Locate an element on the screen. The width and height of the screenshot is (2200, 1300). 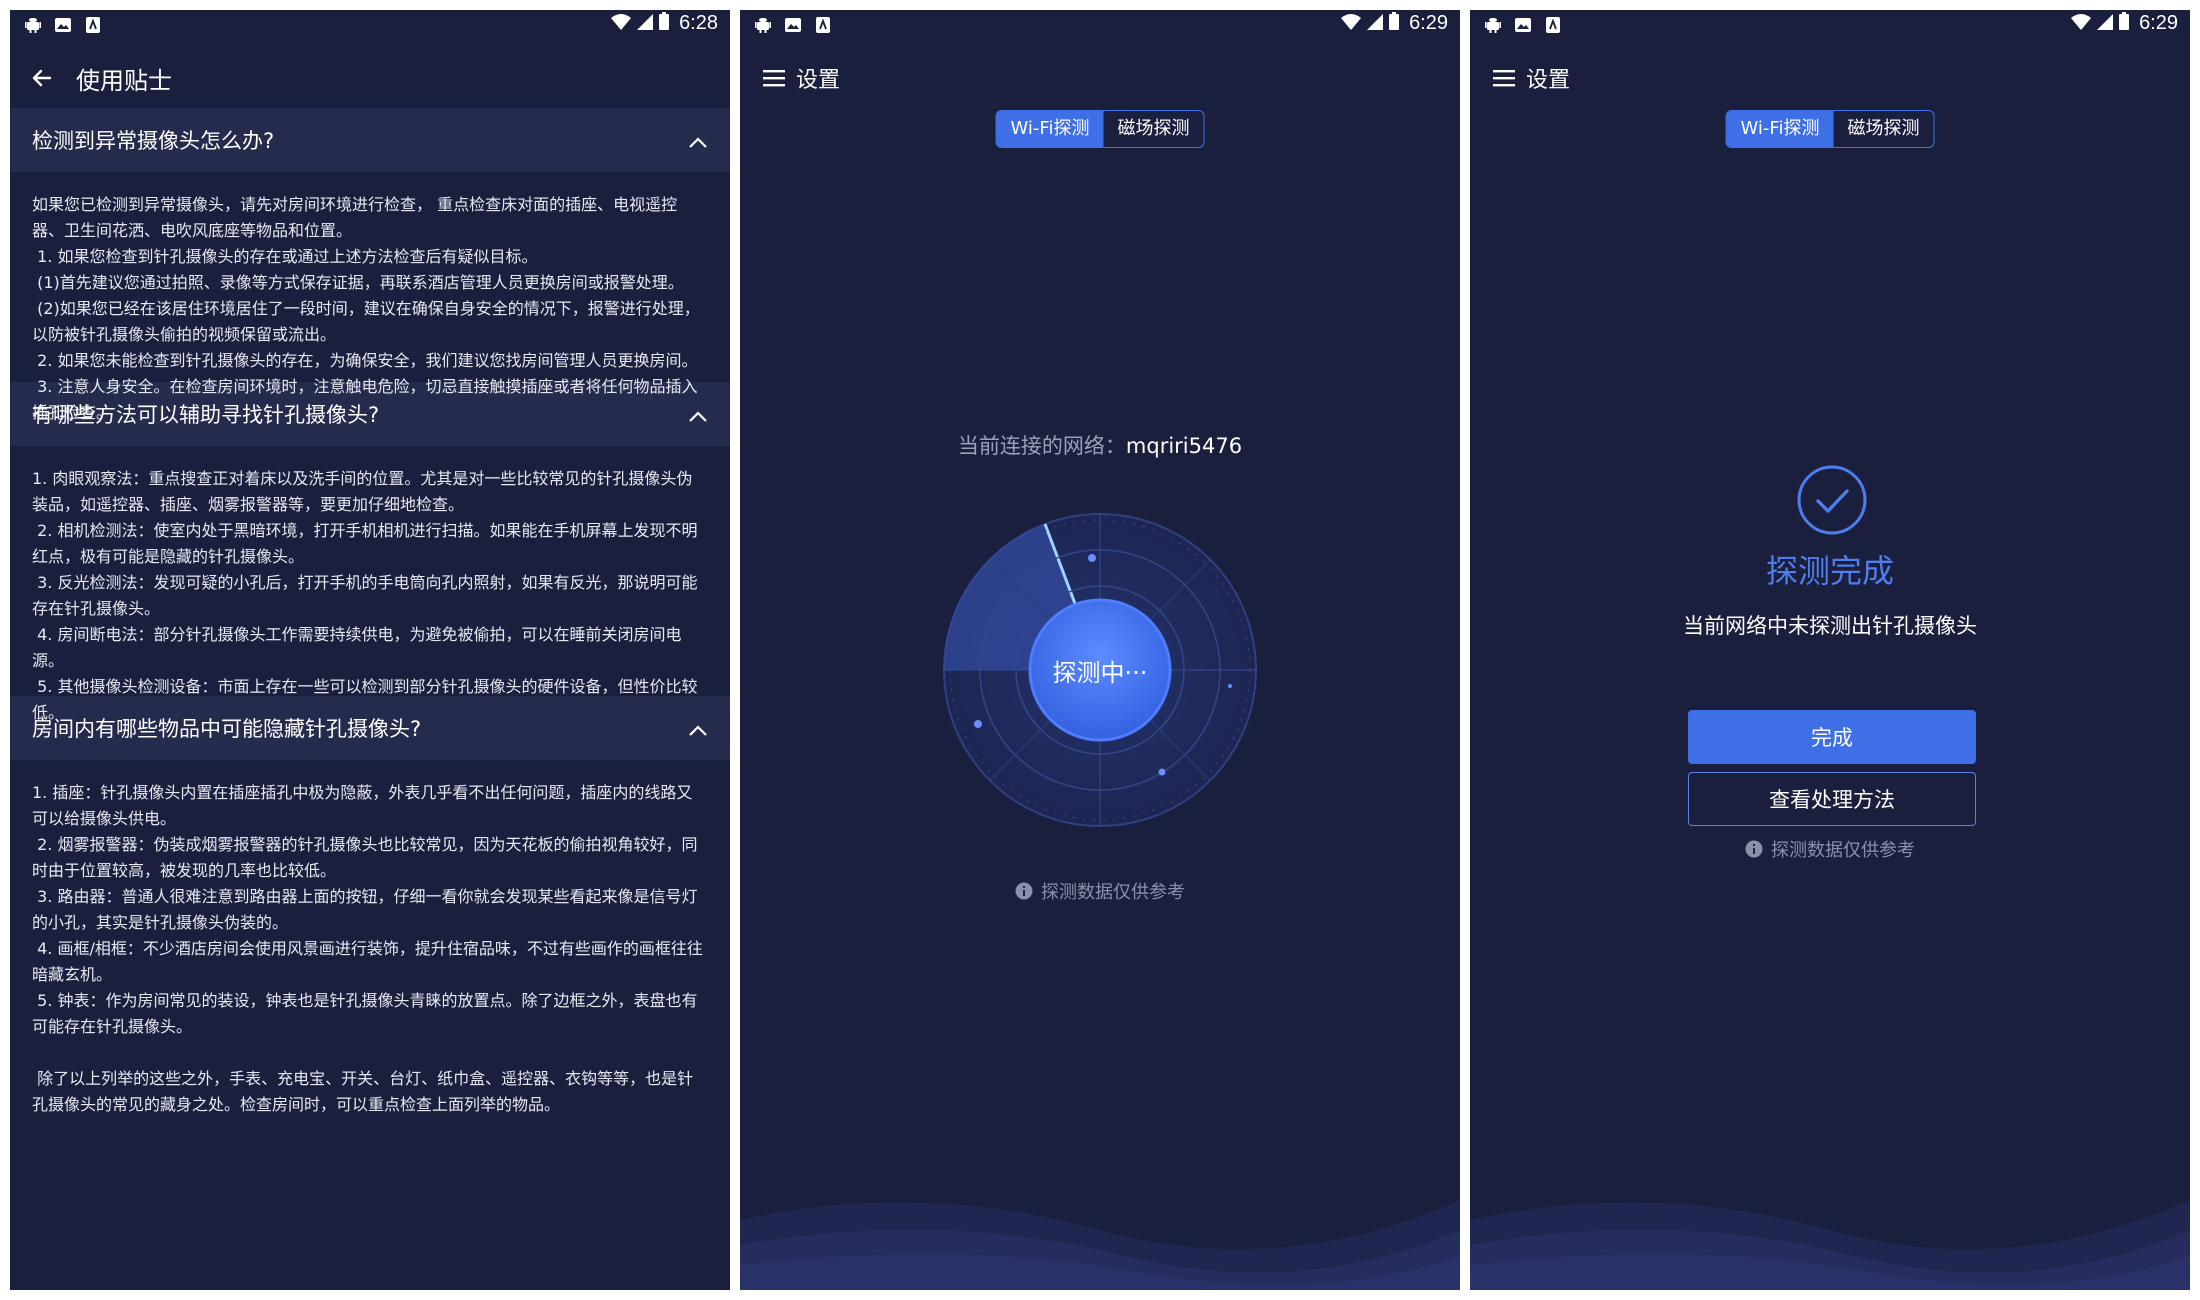
faq-header-abnormal-camera: 检测到异常摄像头怎么办? is located at coordinates (370, 140).